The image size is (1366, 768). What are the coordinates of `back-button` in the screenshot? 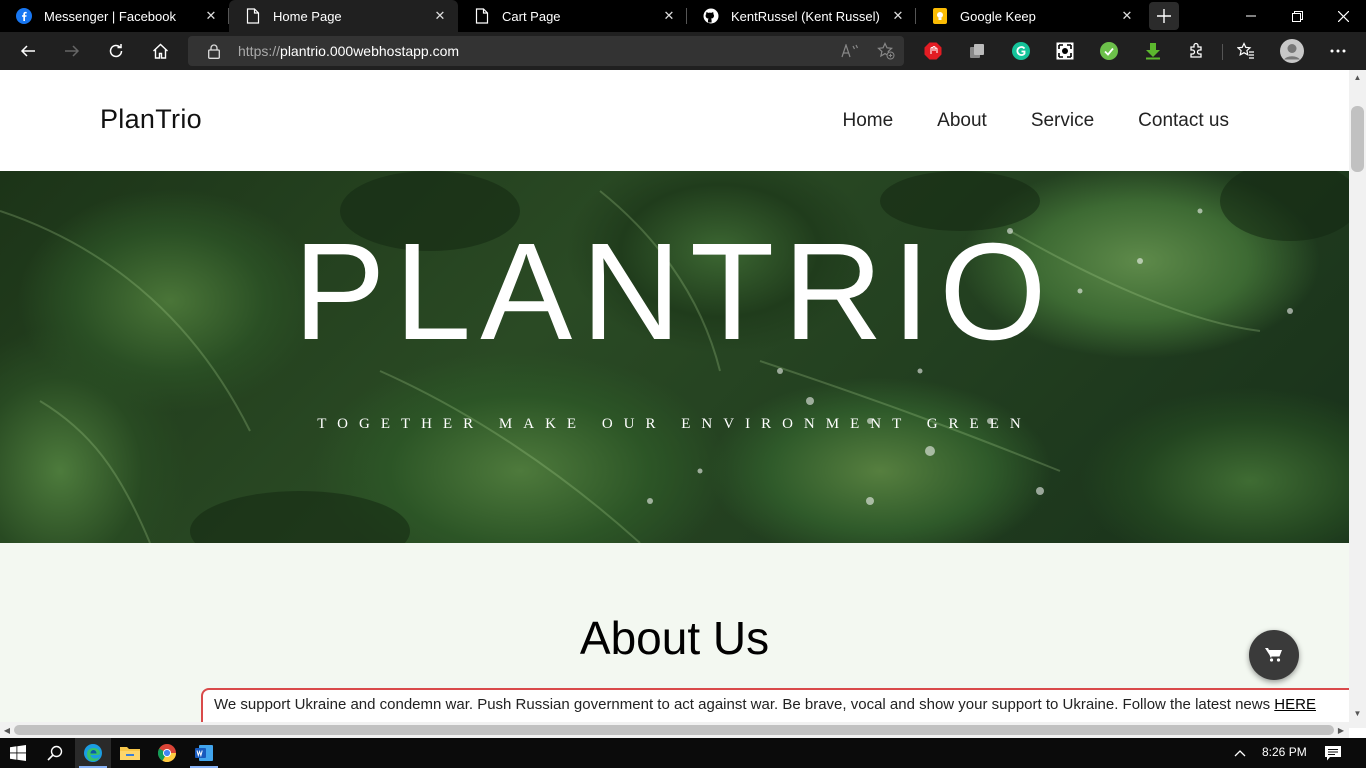 It's located at (28, 51).